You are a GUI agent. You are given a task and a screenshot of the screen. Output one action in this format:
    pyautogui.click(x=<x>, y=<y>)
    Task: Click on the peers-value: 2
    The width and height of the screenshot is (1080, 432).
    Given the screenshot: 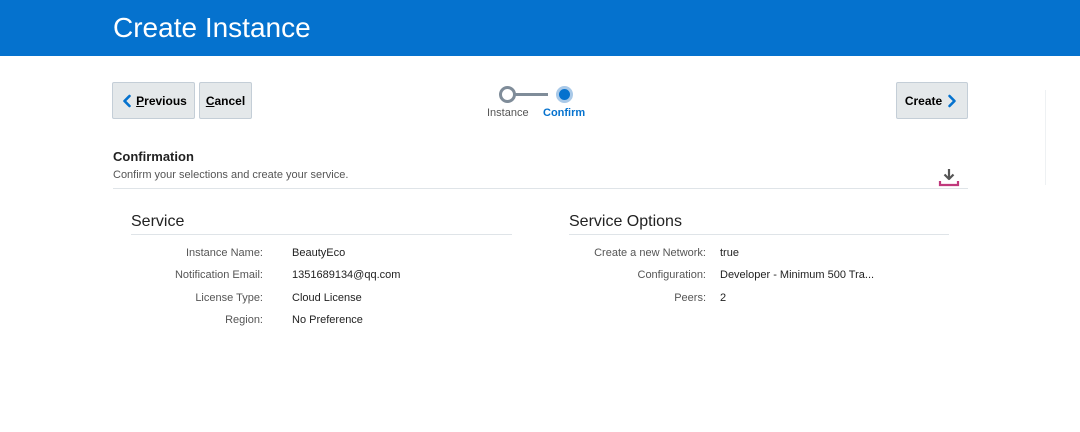 What is the action you would take?
    pyautogui.click(x=723, y=298)
    